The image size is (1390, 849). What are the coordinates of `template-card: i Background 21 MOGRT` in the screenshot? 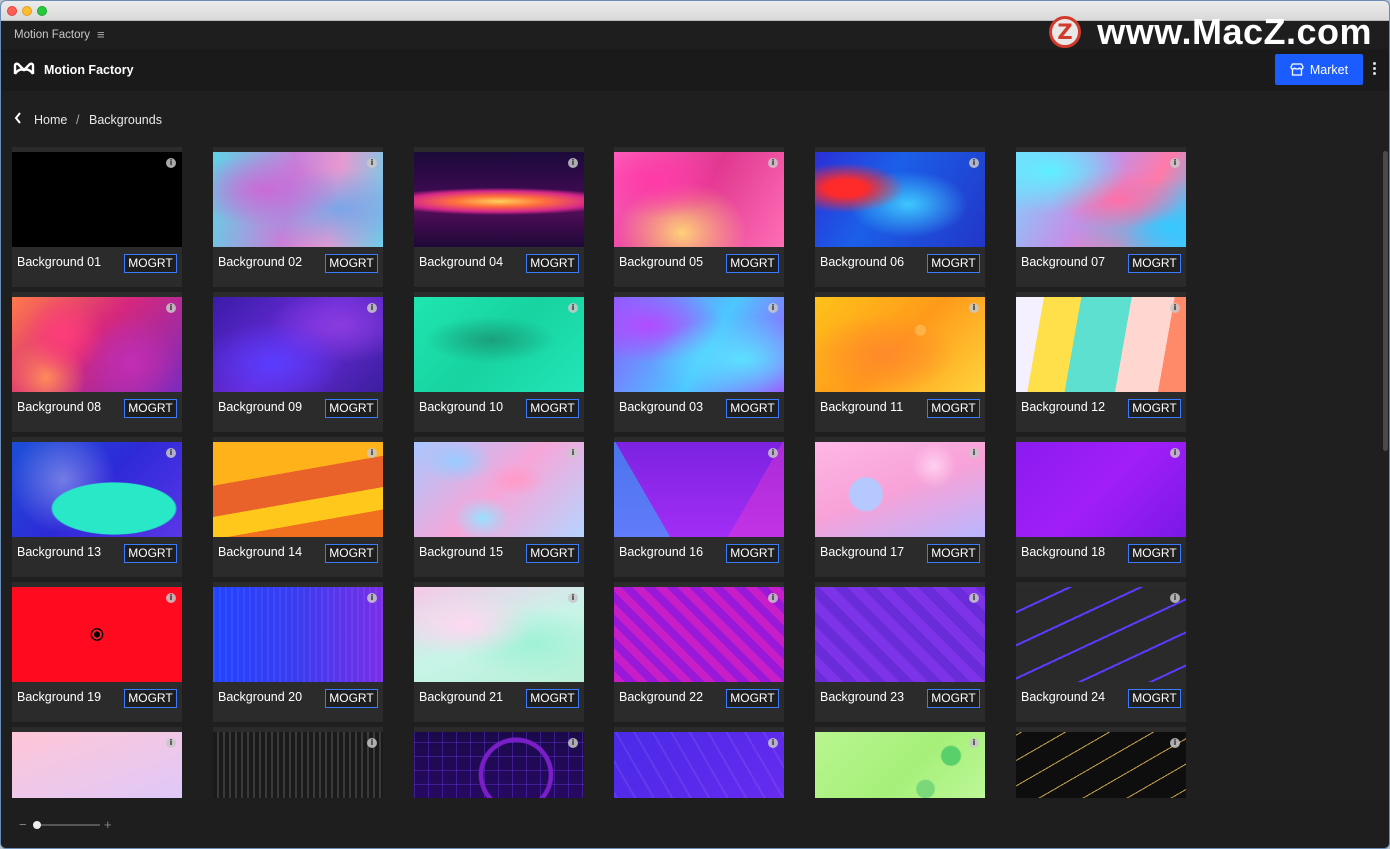 It's located at (499, 652).